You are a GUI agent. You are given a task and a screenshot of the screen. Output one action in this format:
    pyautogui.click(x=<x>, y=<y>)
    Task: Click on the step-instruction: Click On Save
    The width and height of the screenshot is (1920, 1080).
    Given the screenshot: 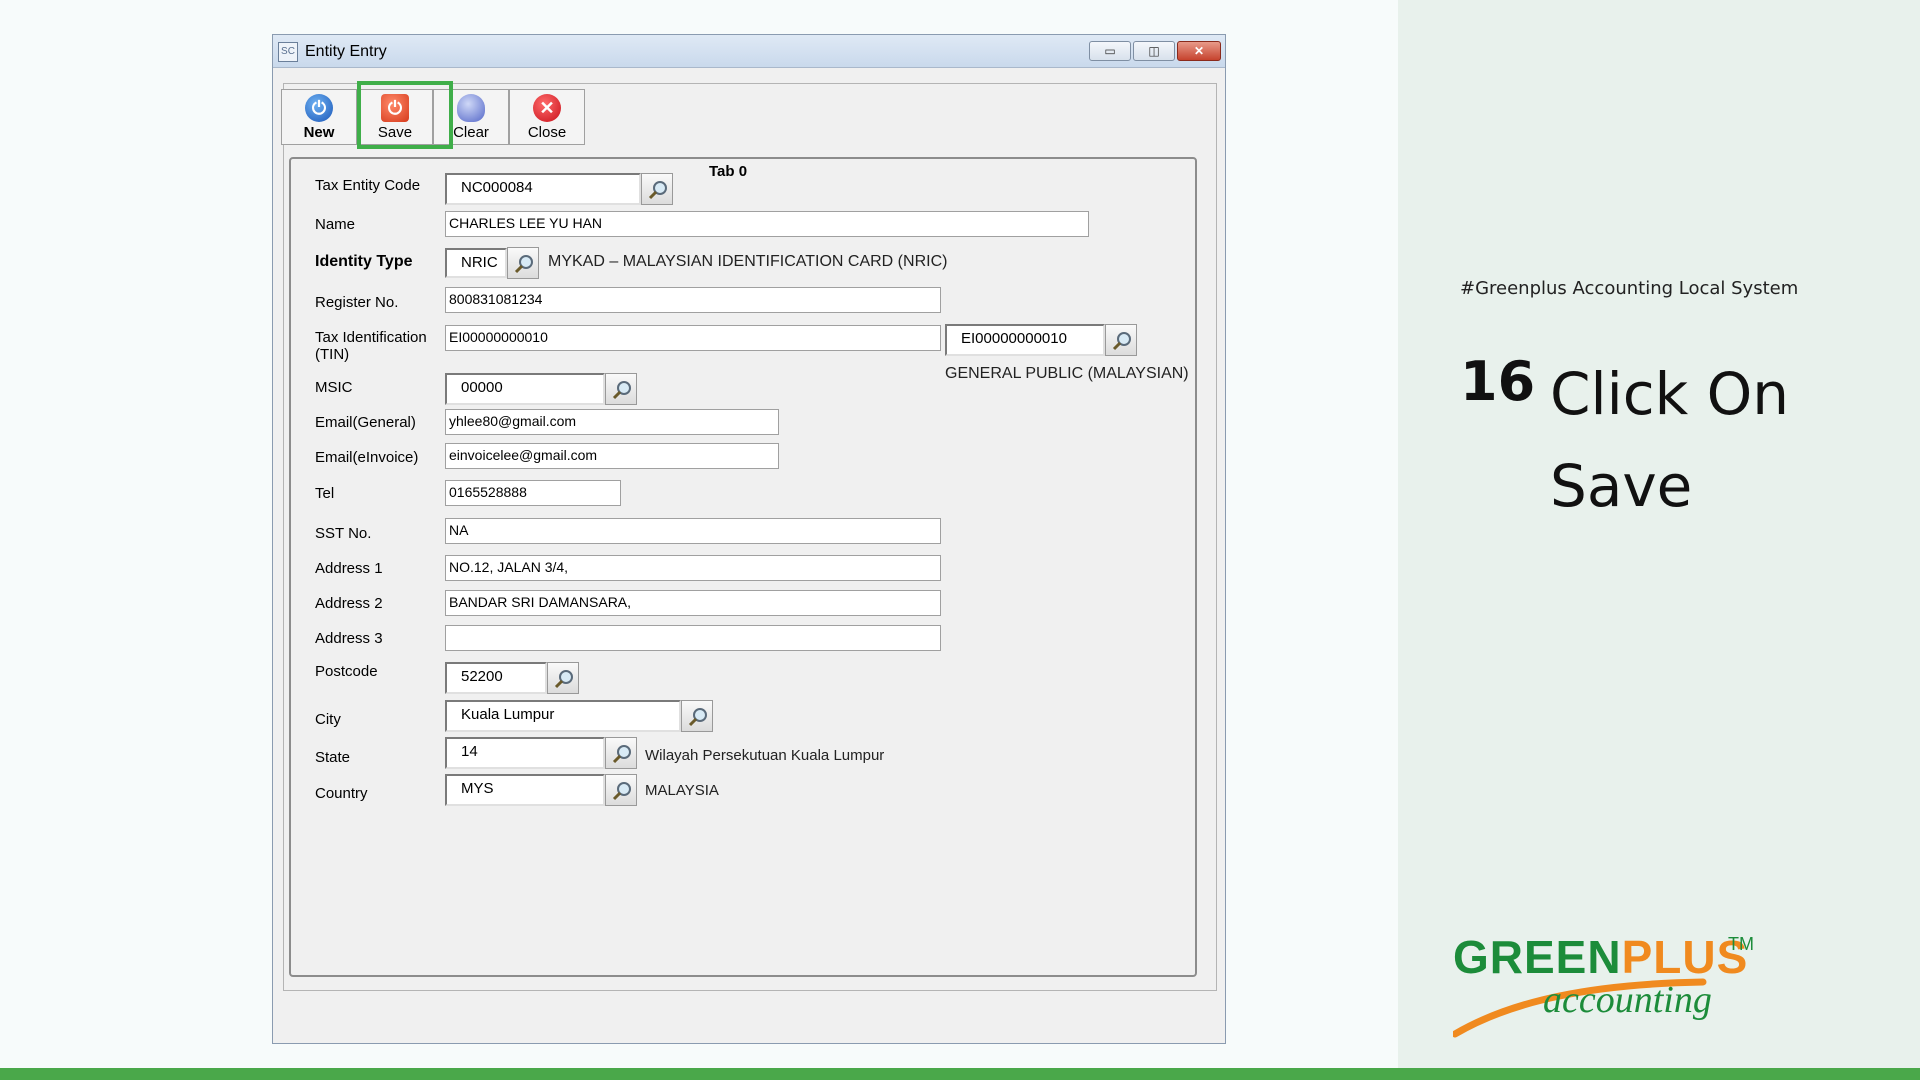 What is the action you would take?
    pyautogui.click(x=1670, y=440)
    